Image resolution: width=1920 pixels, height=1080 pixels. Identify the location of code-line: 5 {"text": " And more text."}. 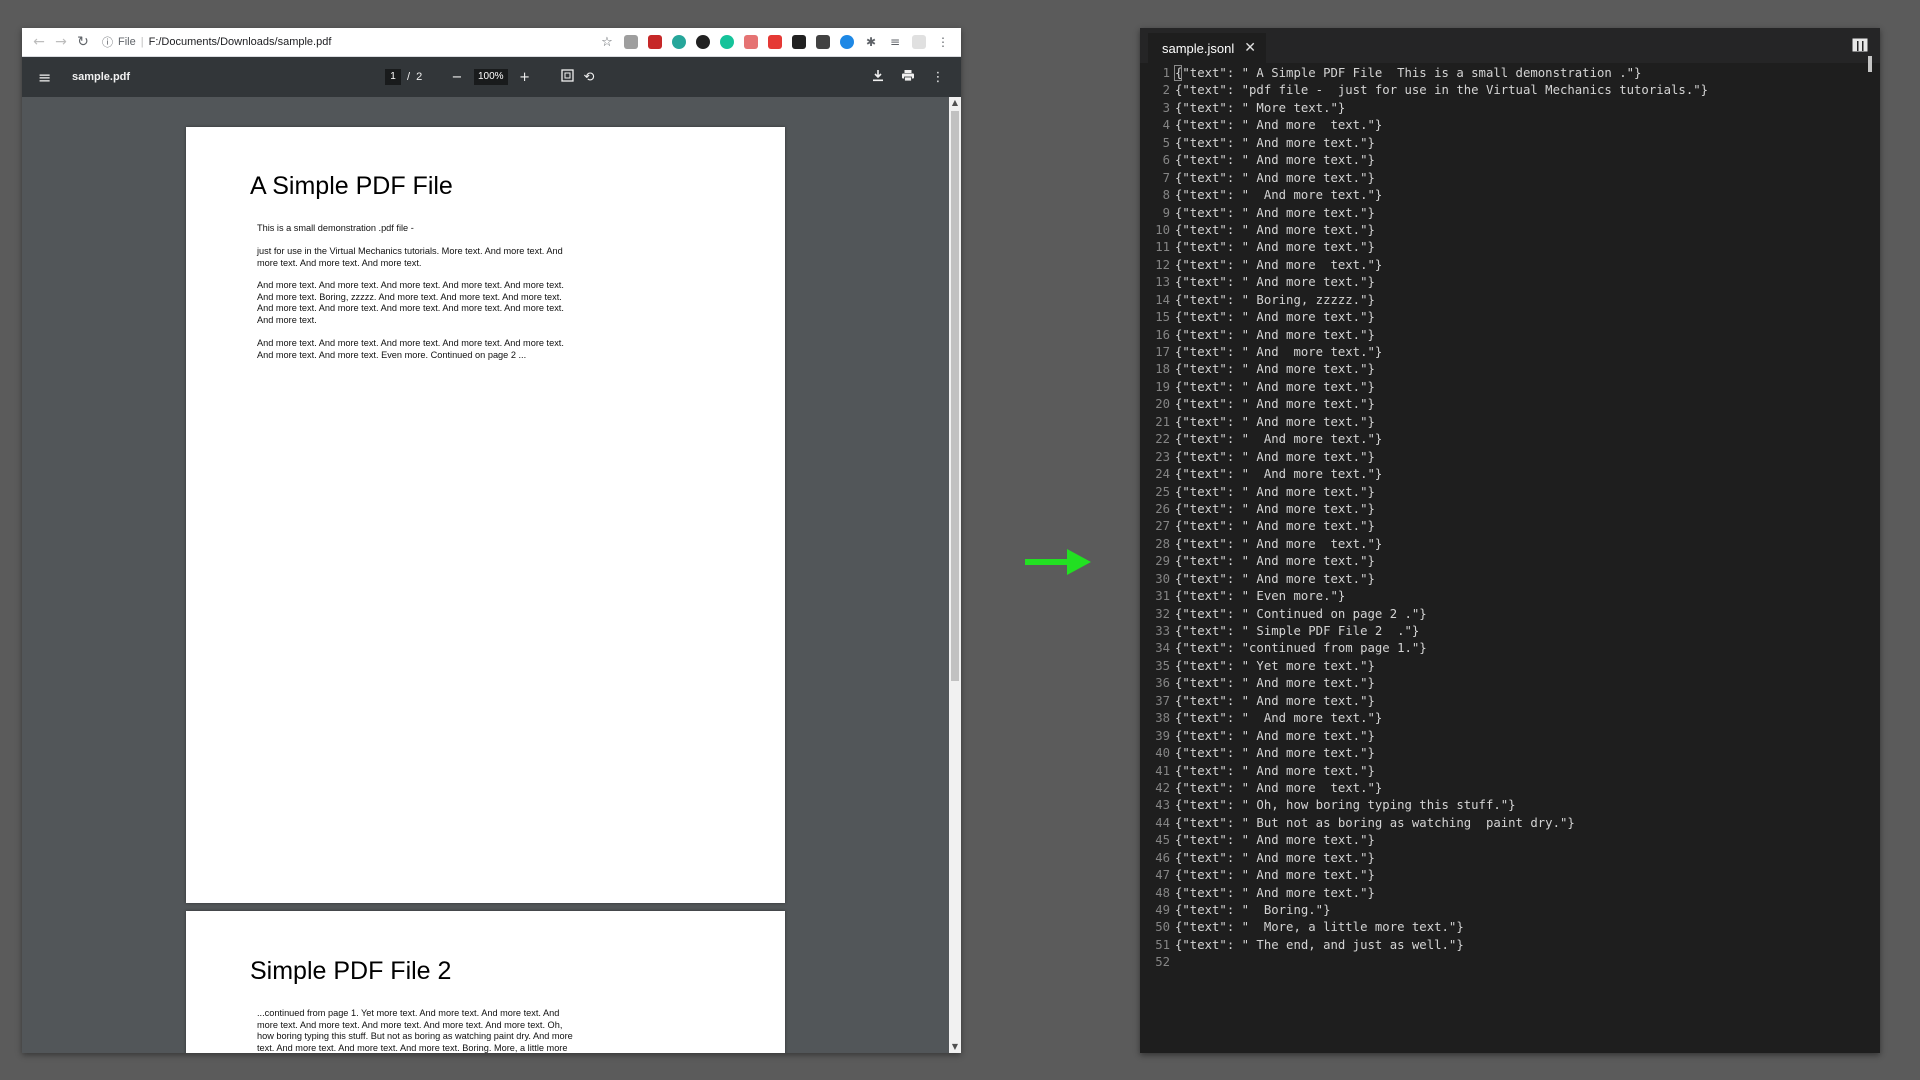
(1510, 143).